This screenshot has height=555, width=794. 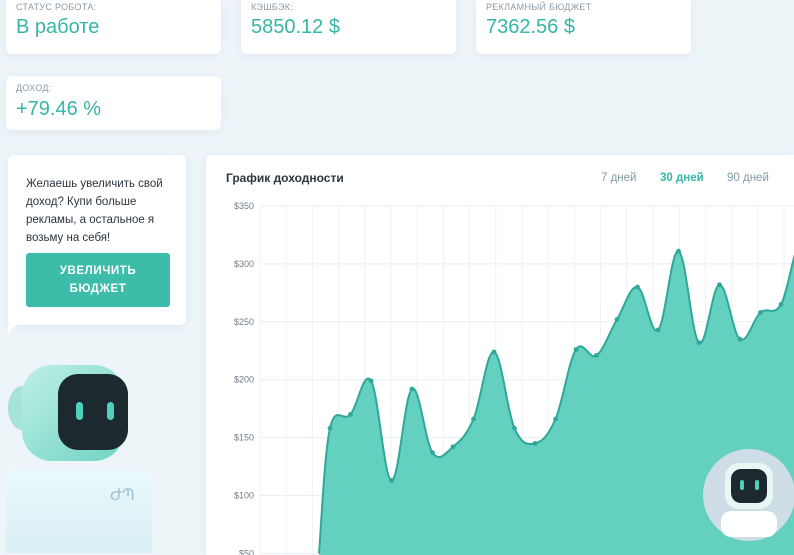 What do you see at coordinates (56, 7) in the screenshot?
I see `status-label: СТАТУС РОБОТА:` at bounding box center [56, 7].